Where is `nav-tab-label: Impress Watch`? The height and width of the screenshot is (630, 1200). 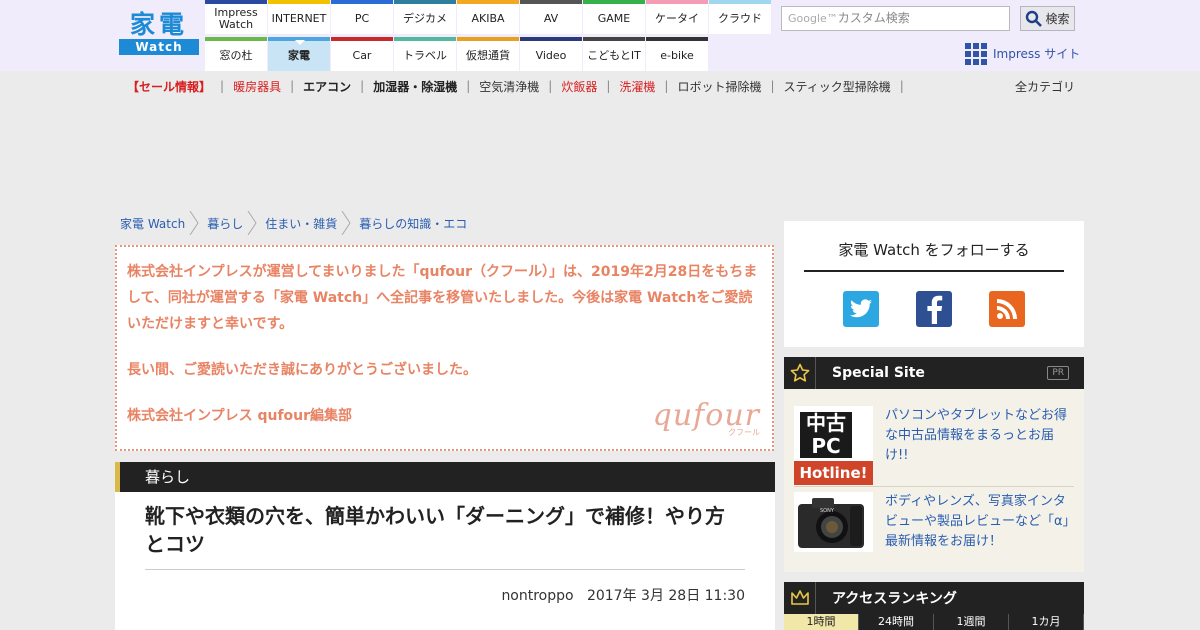 nav-tab-label: Impress Watch is located at coordinates (236, 18).